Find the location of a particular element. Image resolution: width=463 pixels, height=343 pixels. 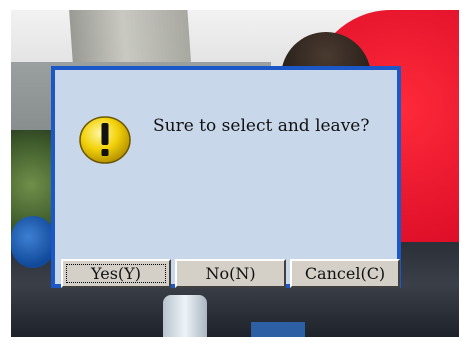

cancel-button: Cancel(C) is located at coordinates (345, 273).